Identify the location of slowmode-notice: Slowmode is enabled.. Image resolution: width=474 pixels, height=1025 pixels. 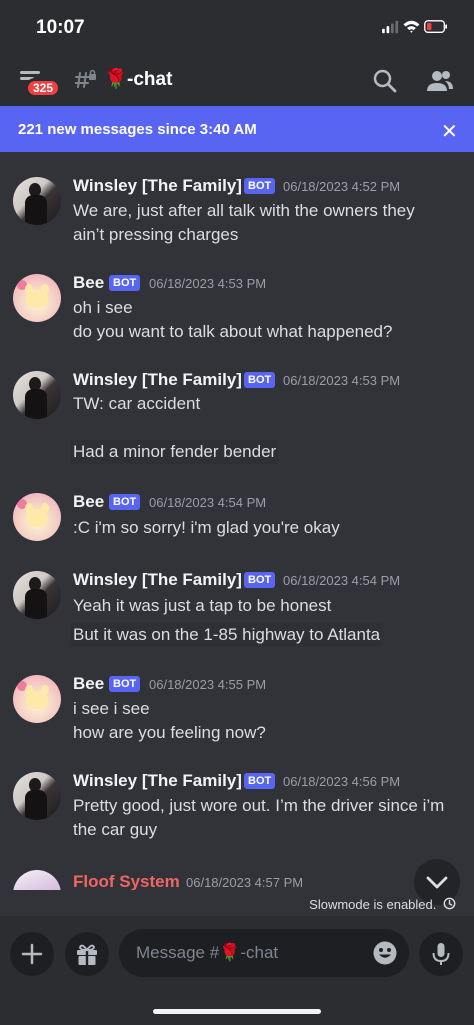
(382, 904).